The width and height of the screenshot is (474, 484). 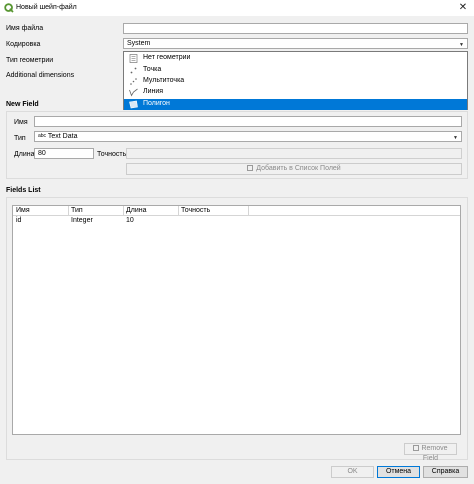 What do you see at coordinates (42, 136) in the screenshot?
I see `text-data-icon: abc` at bounding box center [42, 136].